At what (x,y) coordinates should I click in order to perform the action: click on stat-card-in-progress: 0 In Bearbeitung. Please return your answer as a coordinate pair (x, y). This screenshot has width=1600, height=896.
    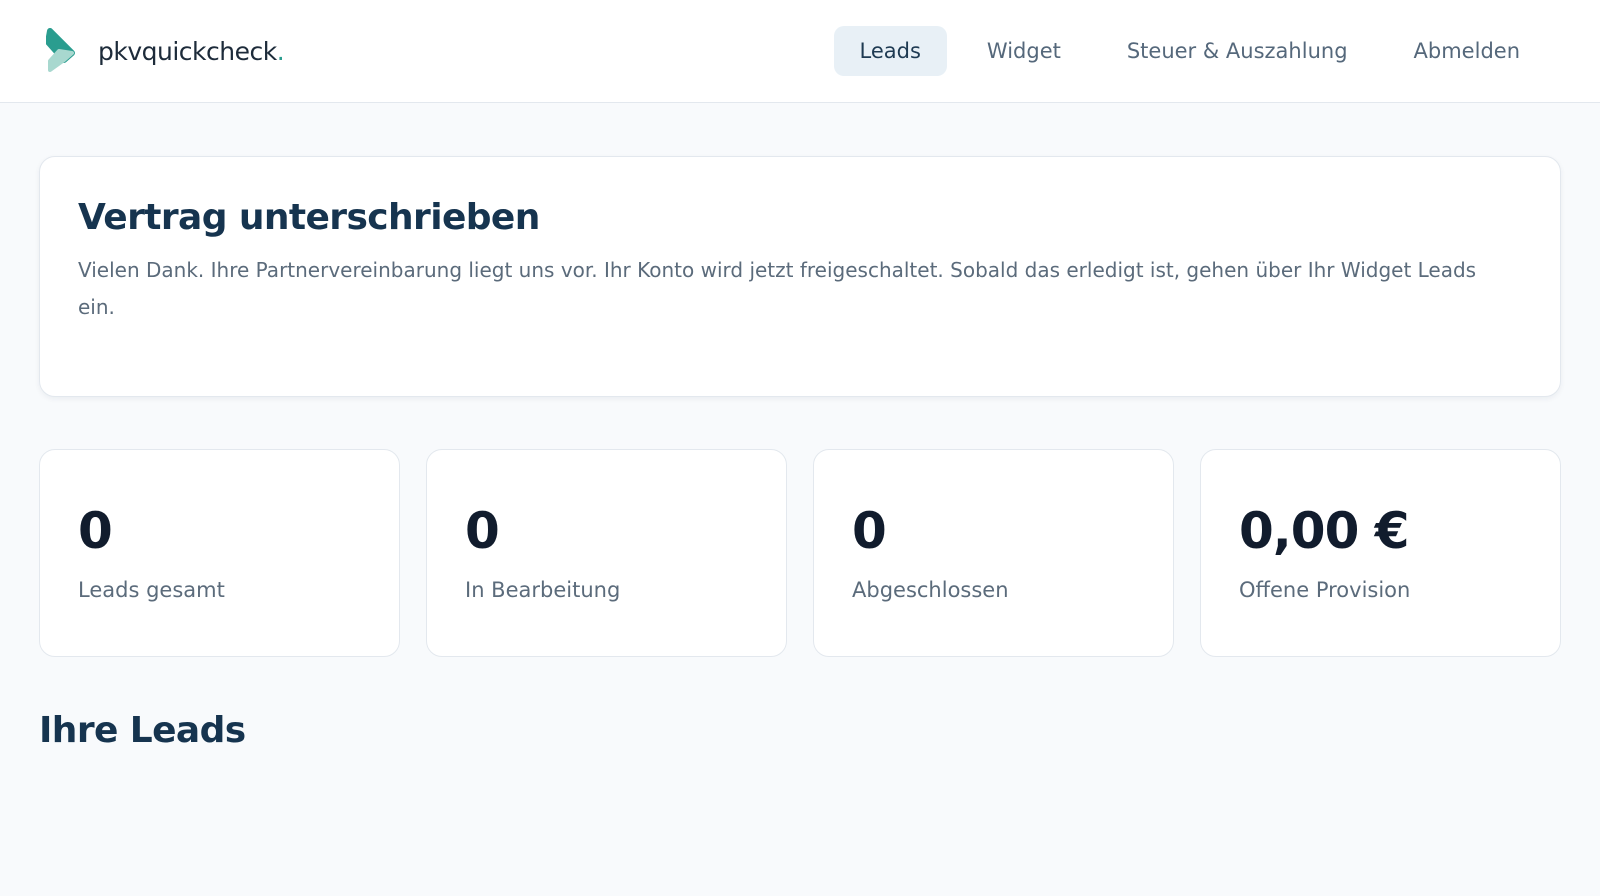
    Looking at the image, I should click on (606, 553).